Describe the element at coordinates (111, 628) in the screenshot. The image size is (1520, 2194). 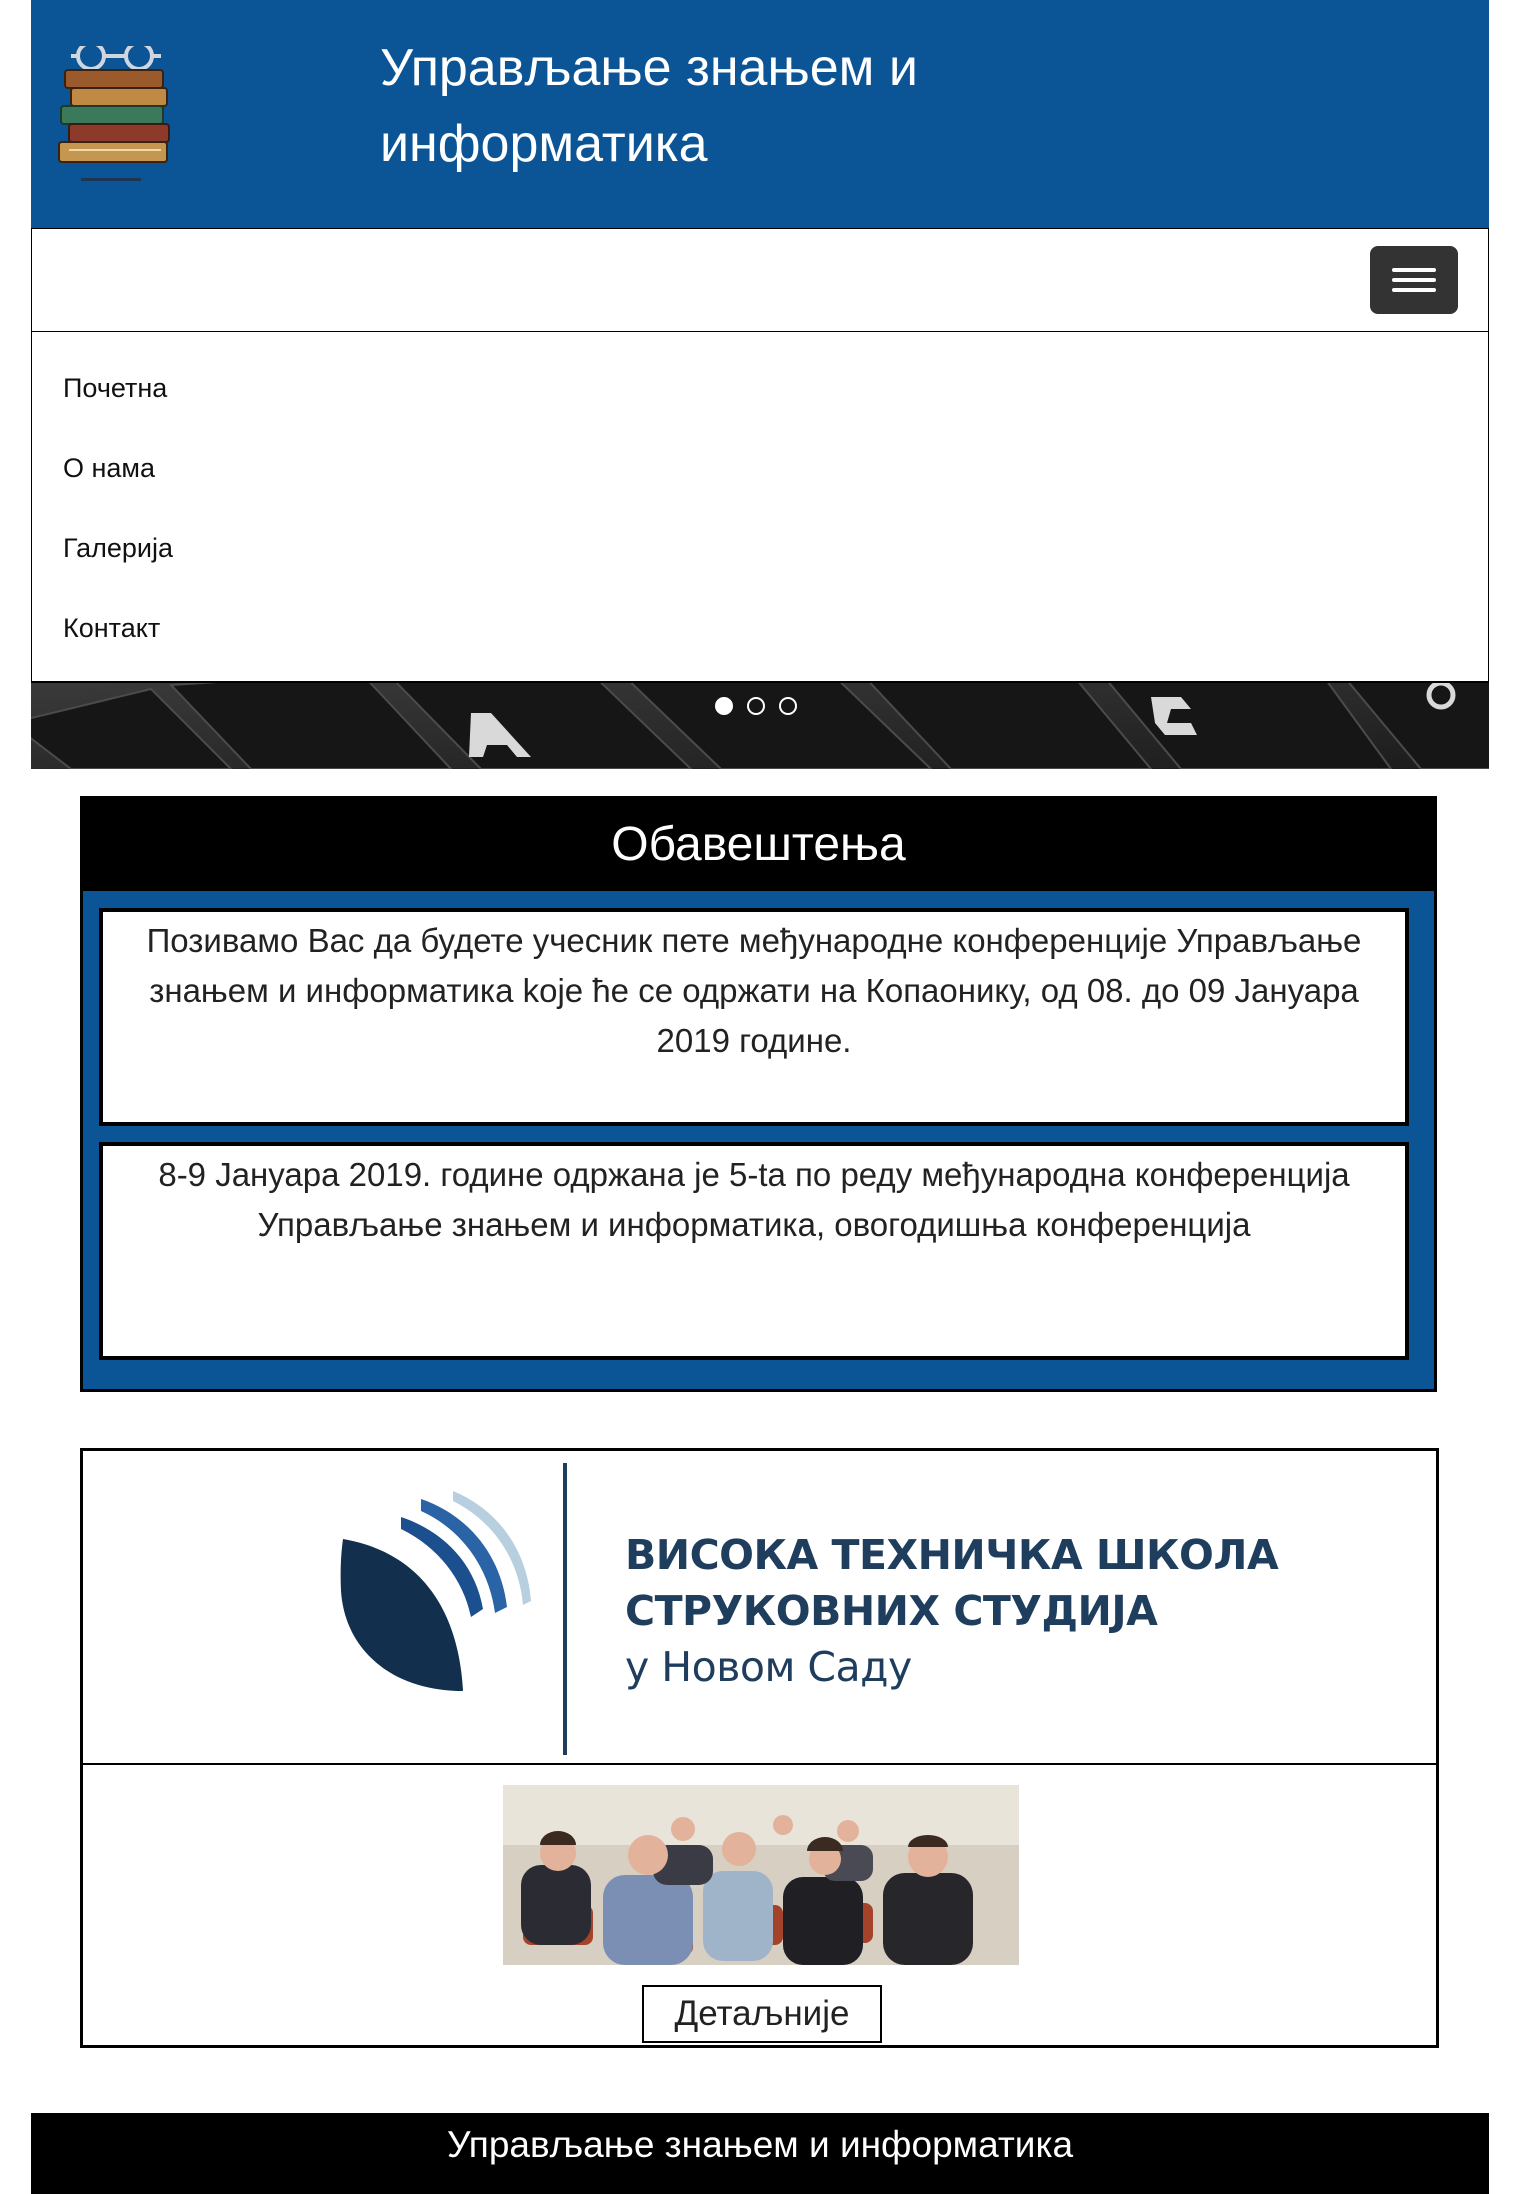
I see `menu-item-contact: Контакт` at that location.